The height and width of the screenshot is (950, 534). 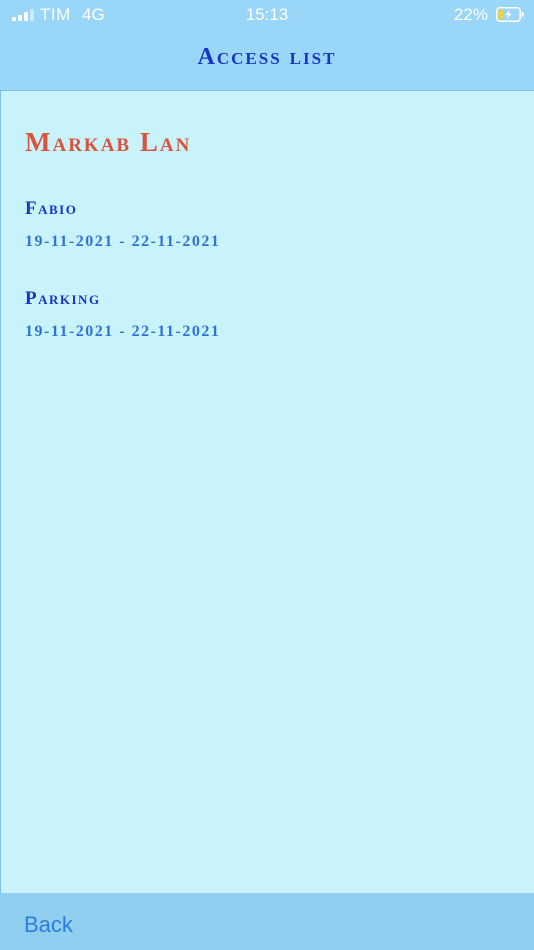 What do you see at coordinates (0, 492) in the screenshot?
I see `screen-edge` at bounding box center [0, 492].